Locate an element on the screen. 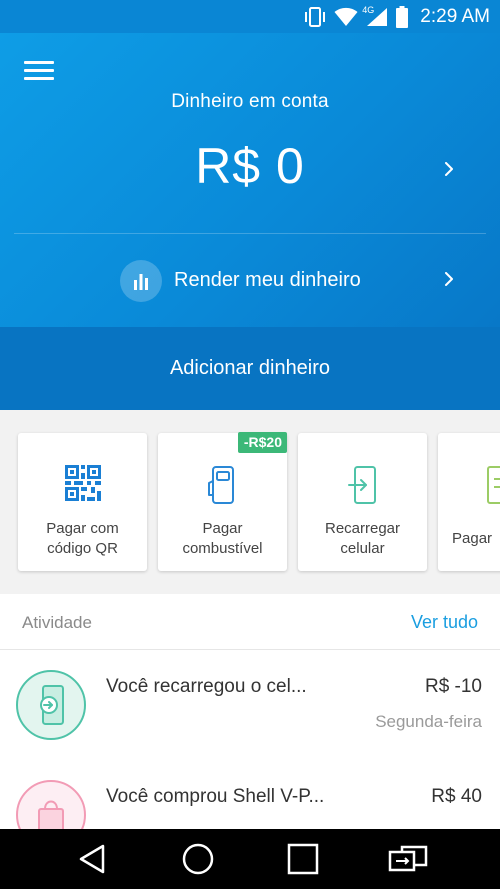 Image resolution: width=500 pixels, height=889 pixels. discount-badge: -R$20 is located at coordinates (262, 442).